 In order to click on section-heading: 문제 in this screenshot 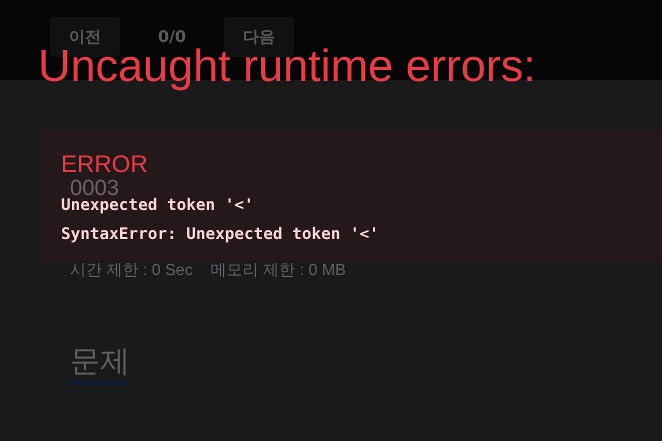, I will do `click(100, 365)`.